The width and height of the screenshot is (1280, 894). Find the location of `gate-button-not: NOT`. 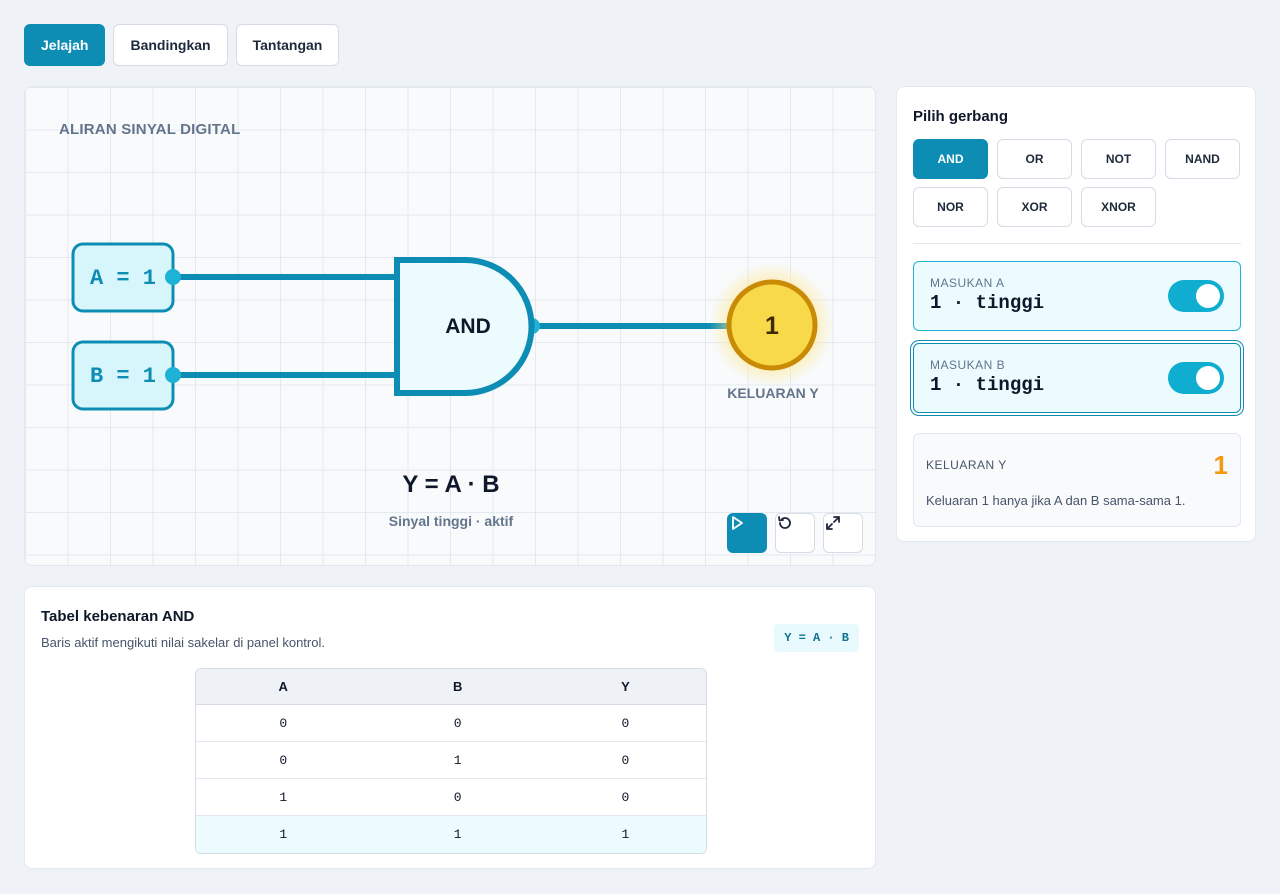

gate-button-not: NOT is located at coordinates (1118, 159).